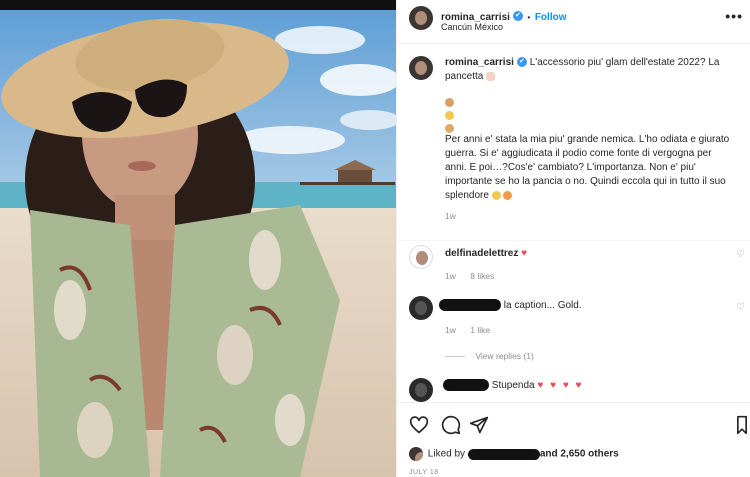 Image resolution: width=750 pixels, height=477 pixels. What do you see at coordinates (421, 68) in the screenshot?
I see `caption-avatar` at bounding box center [421, 68].